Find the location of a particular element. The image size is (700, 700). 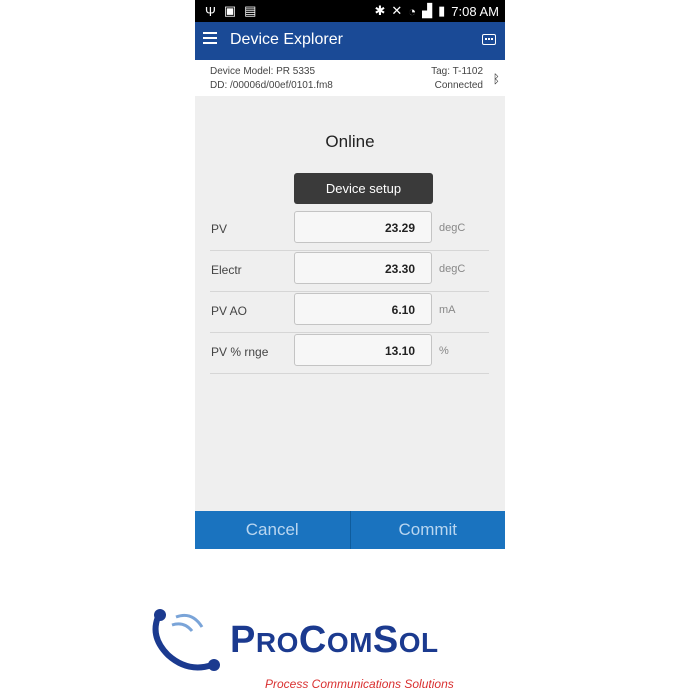

param-row-pv: PV 23.29 degC is located at coordinates (349, 230).